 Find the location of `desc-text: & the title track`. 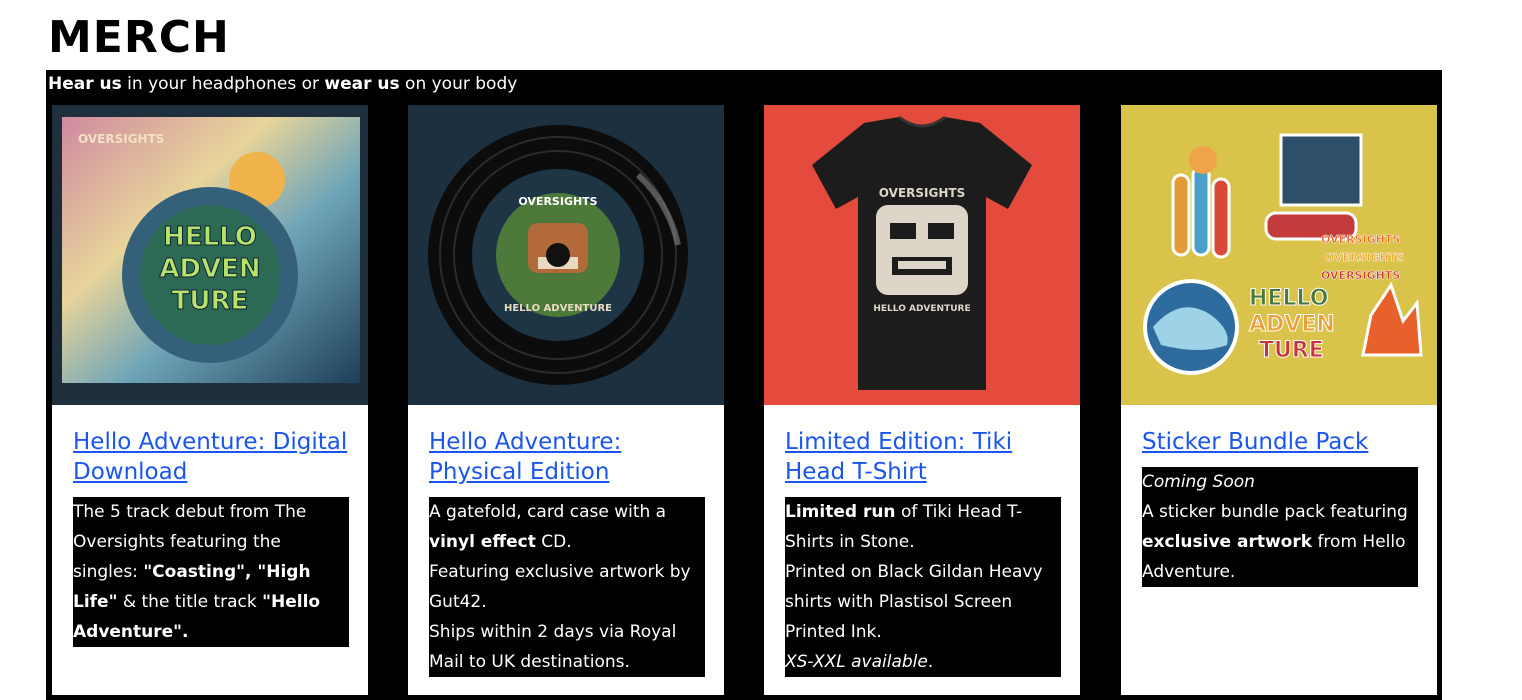

desc-text: & the title track is located at coordinates (190, 602).